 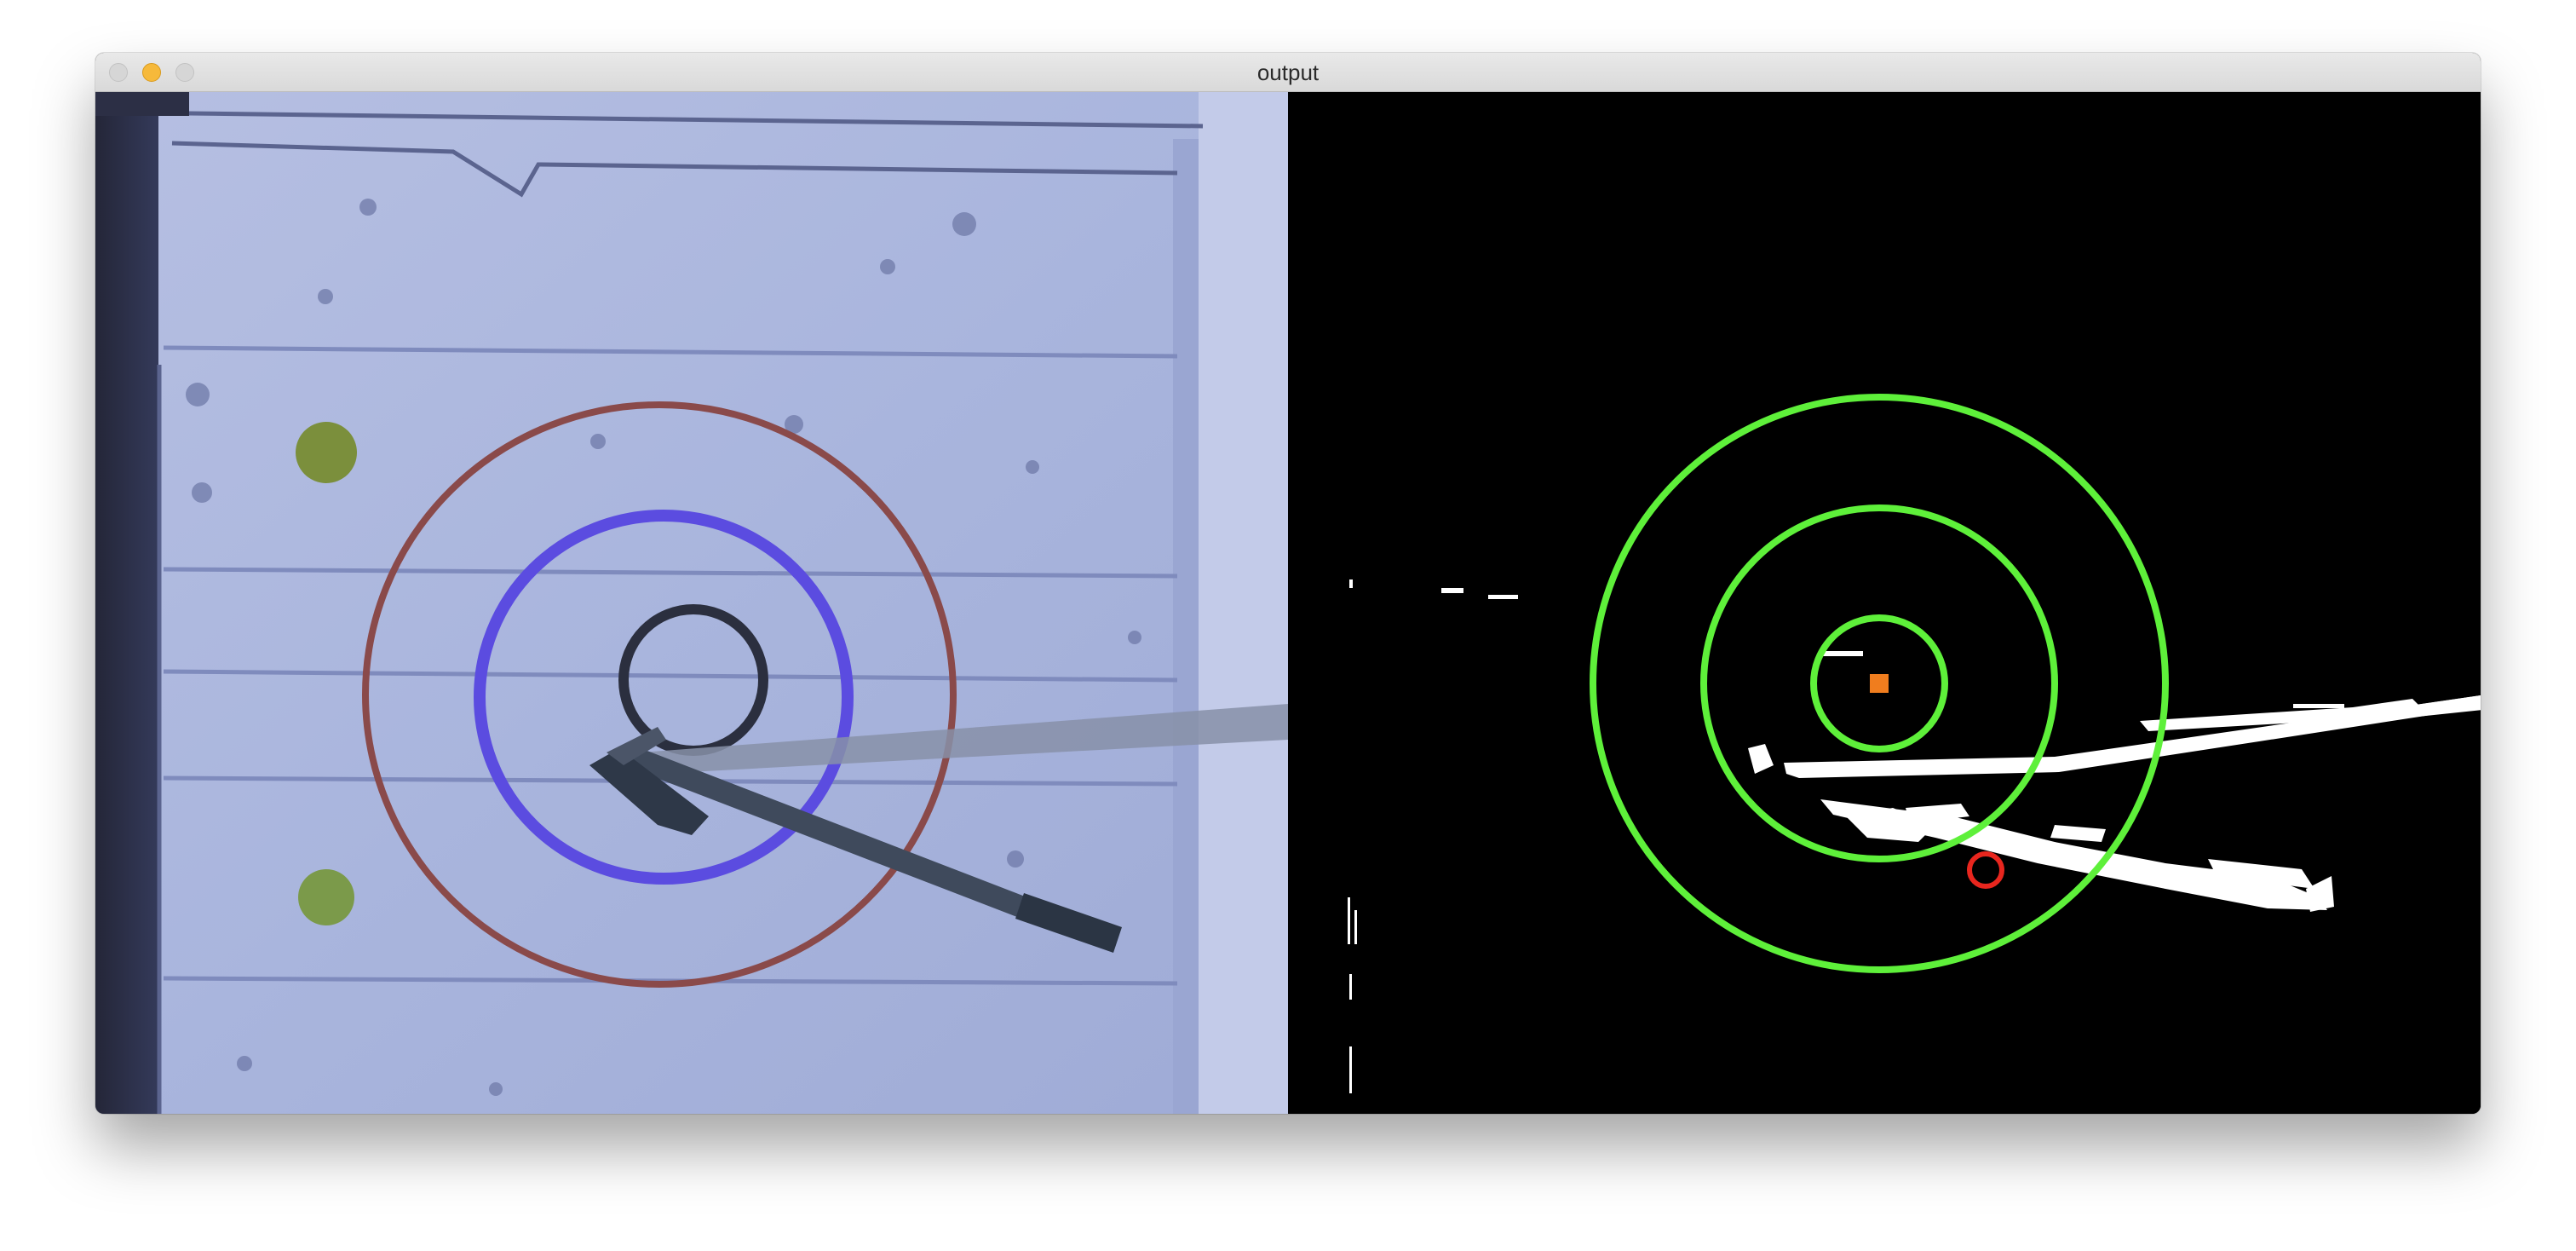 What do you see at coordinates (326, 453) in the screenshot?
I see `green-dot-top` at bounding box center [326, 453].